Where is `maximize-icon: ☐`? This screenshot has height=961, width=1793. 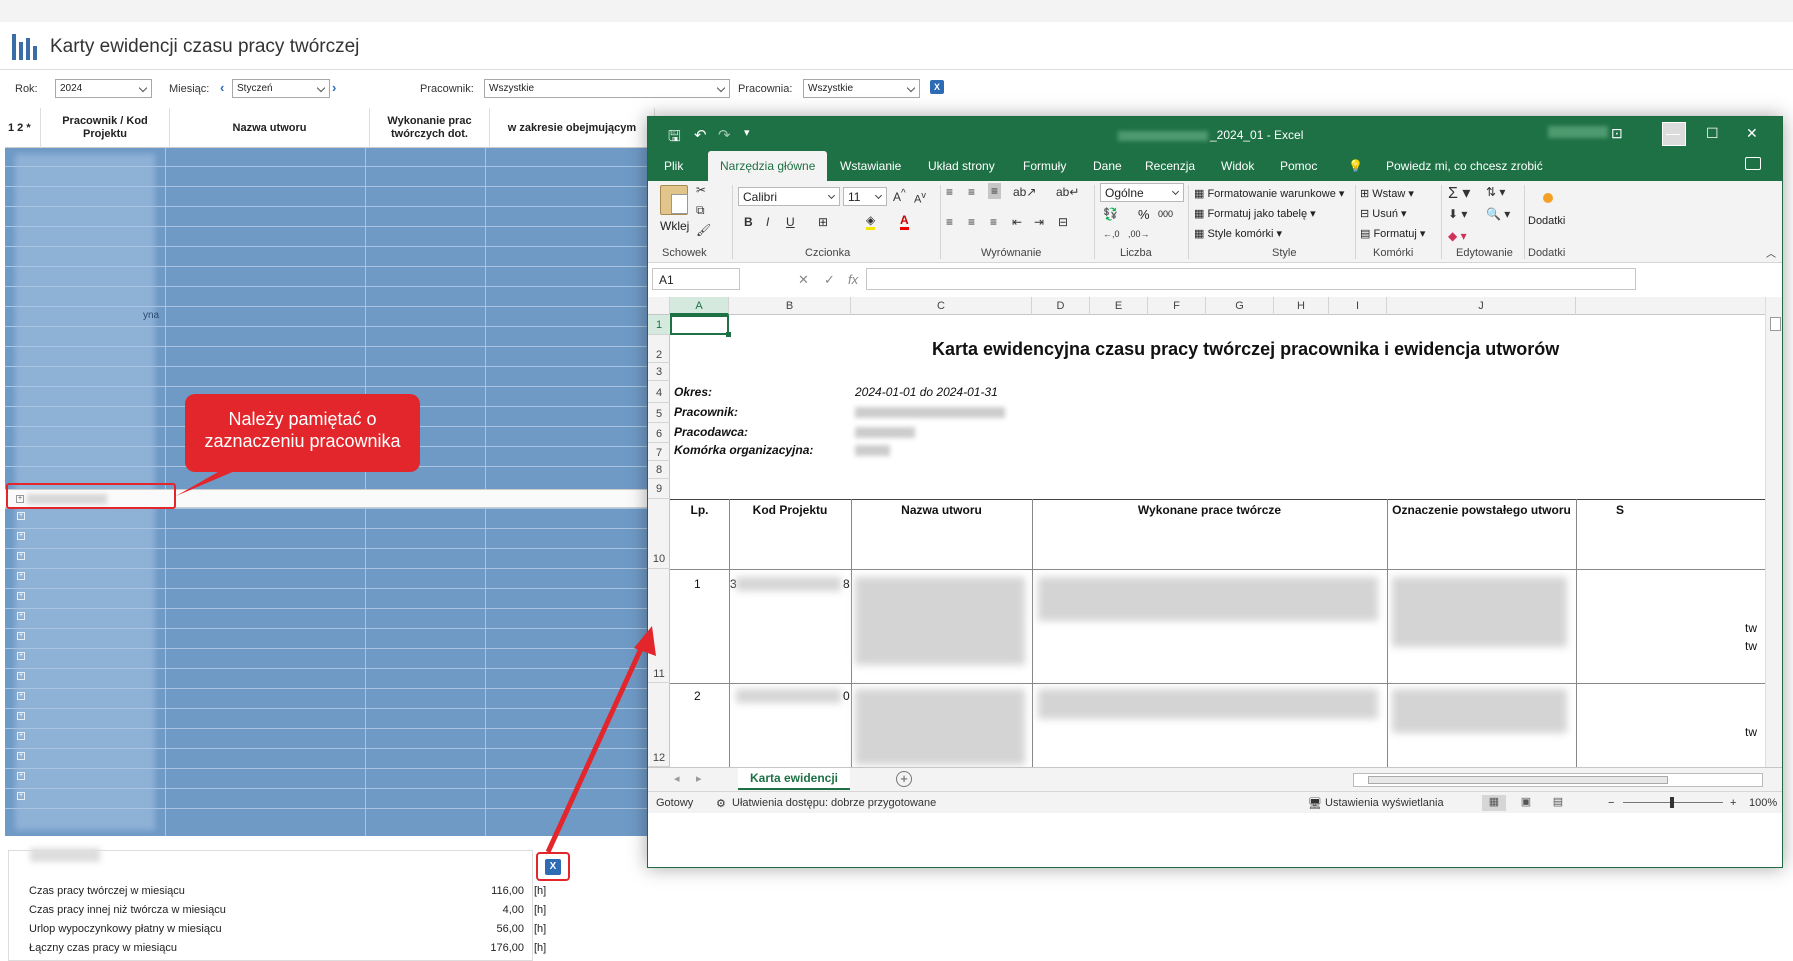 maximize-icon: ☐ is located at coordinates (1712, 133).